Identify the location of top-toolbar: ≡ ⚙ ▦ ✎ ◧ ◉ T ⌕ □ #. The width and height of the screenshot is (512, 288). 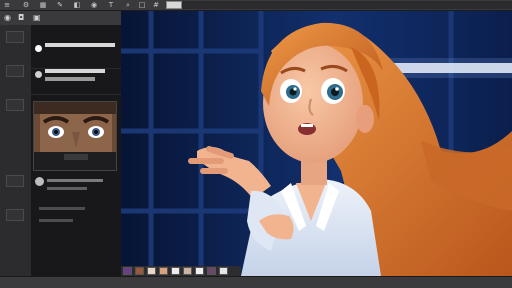
(256, 5).